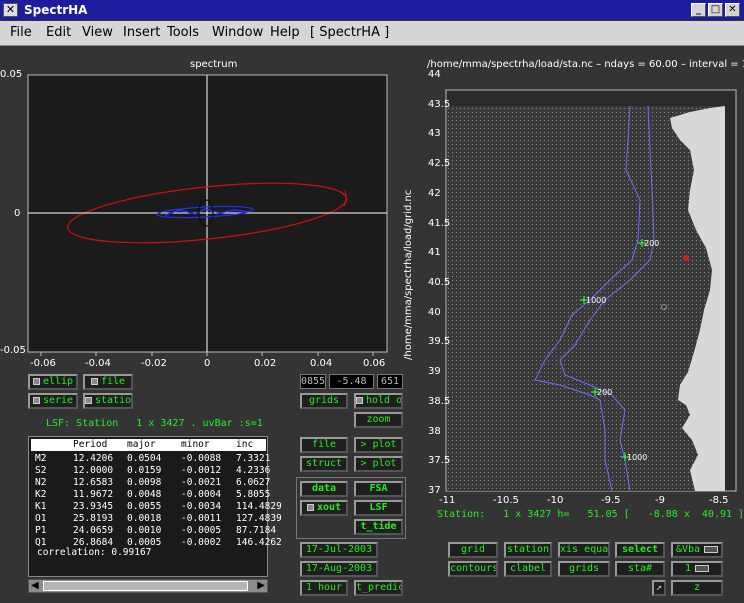 The width and height of the screenshot is (744, 603). I want to click on table-cell: O1, so click(41, 518).